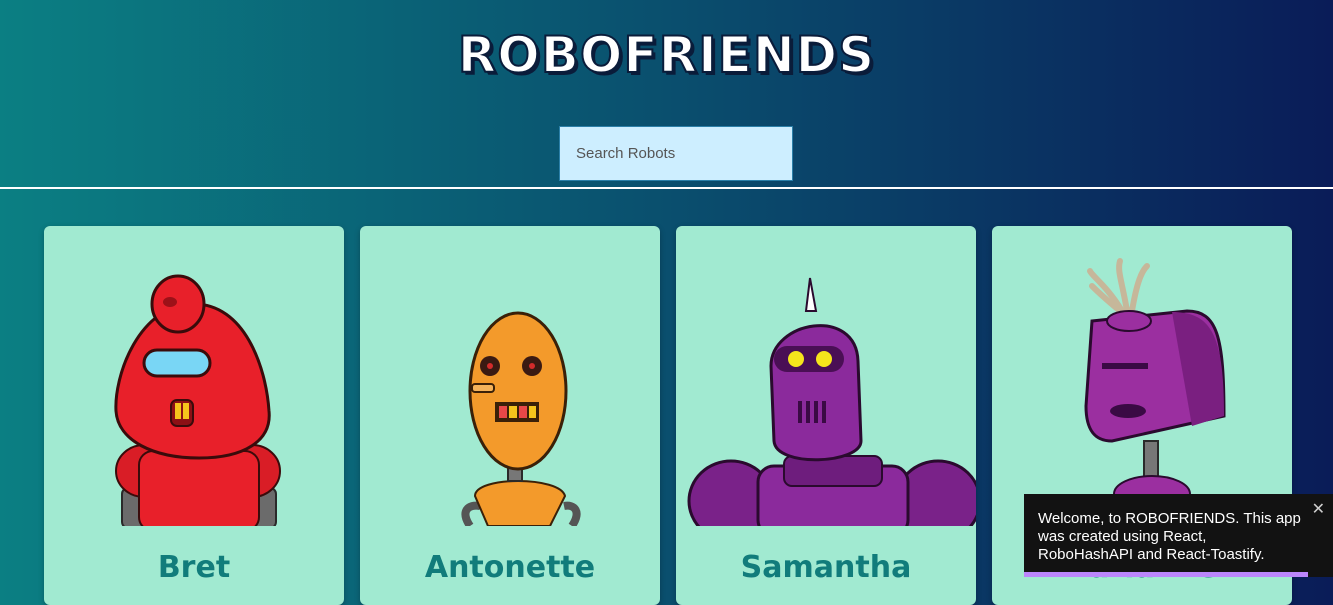 The image size is (1333, 605). Describe the element at coordinates (676, 153) in the screenshot. I see `search-input` at that location.